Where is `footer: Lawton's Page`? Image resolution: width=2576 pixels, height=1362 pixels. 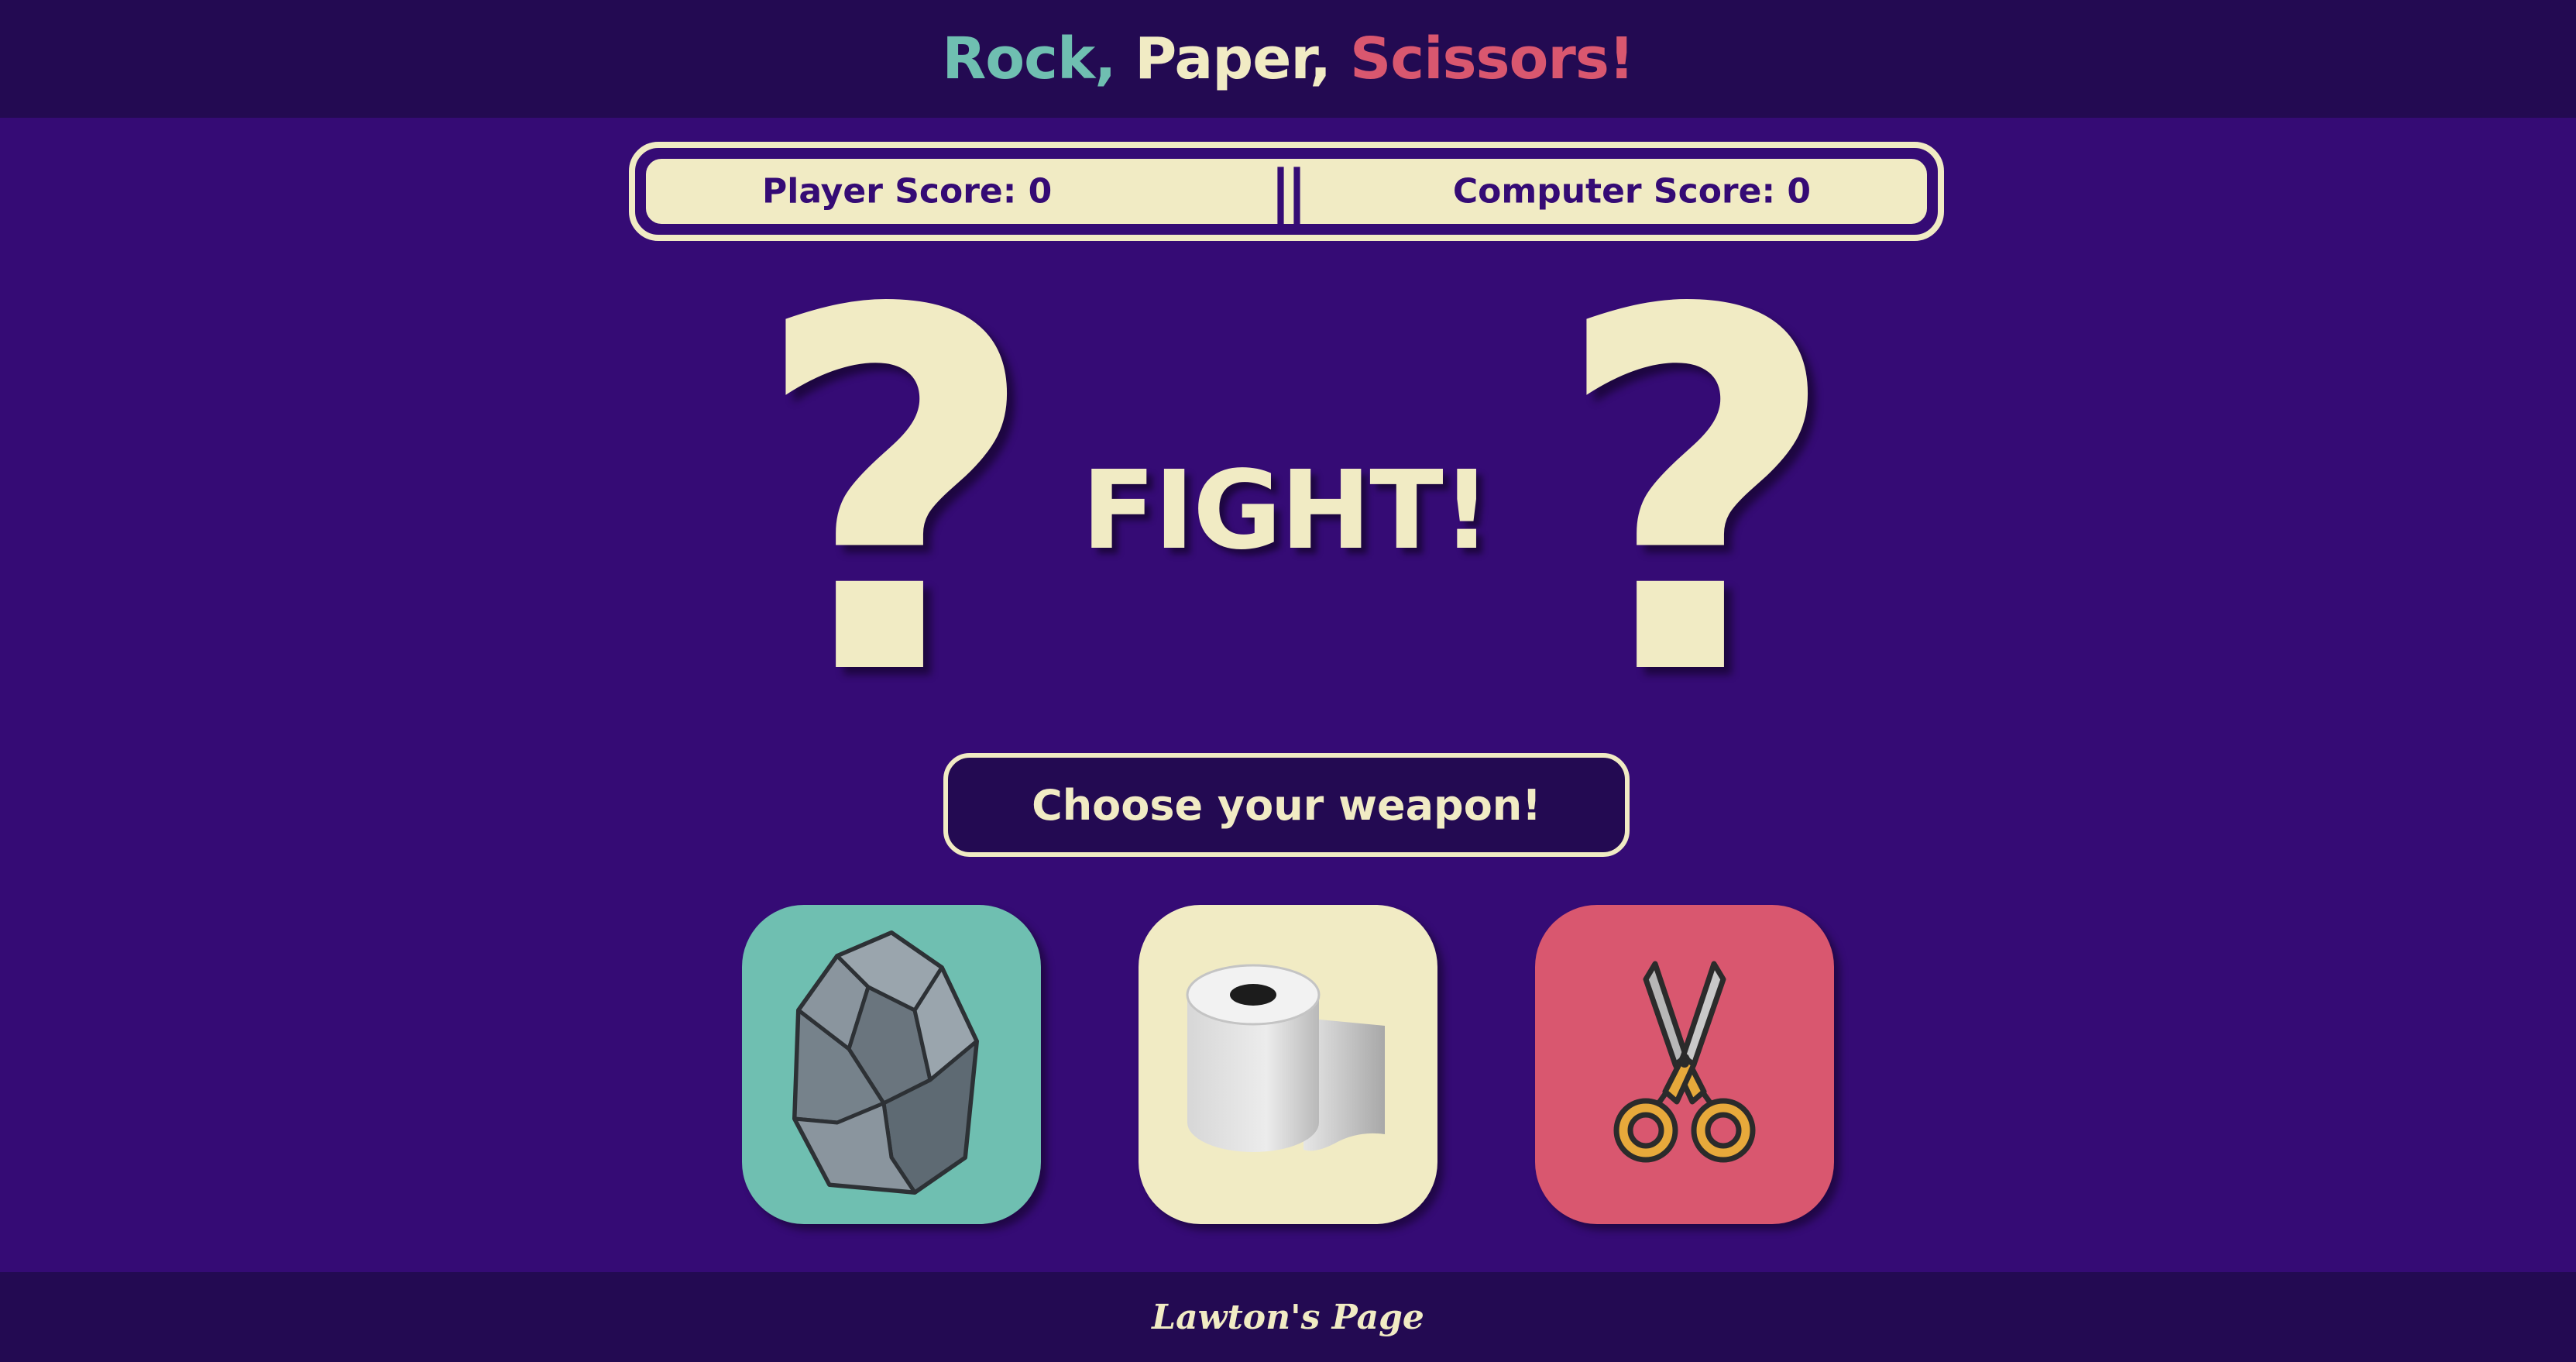
footer: Lawton's Page is located at coordinates (1288, 1317).